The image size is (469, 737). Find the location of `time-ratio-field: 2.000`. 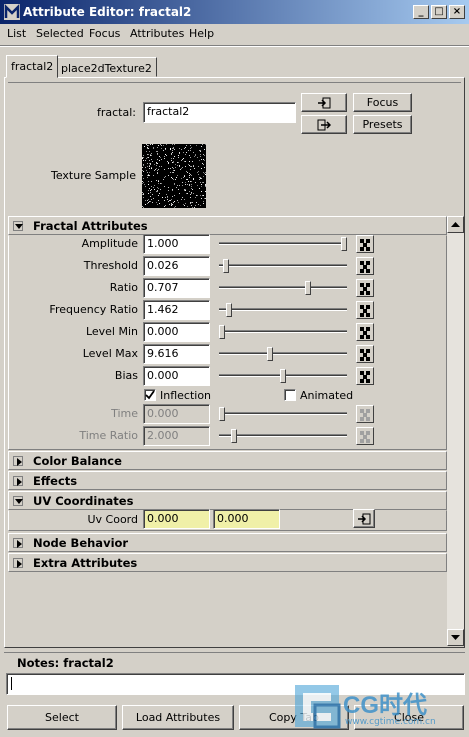

time-ratio-field: 2.000 is located at coordinates (176, 436).